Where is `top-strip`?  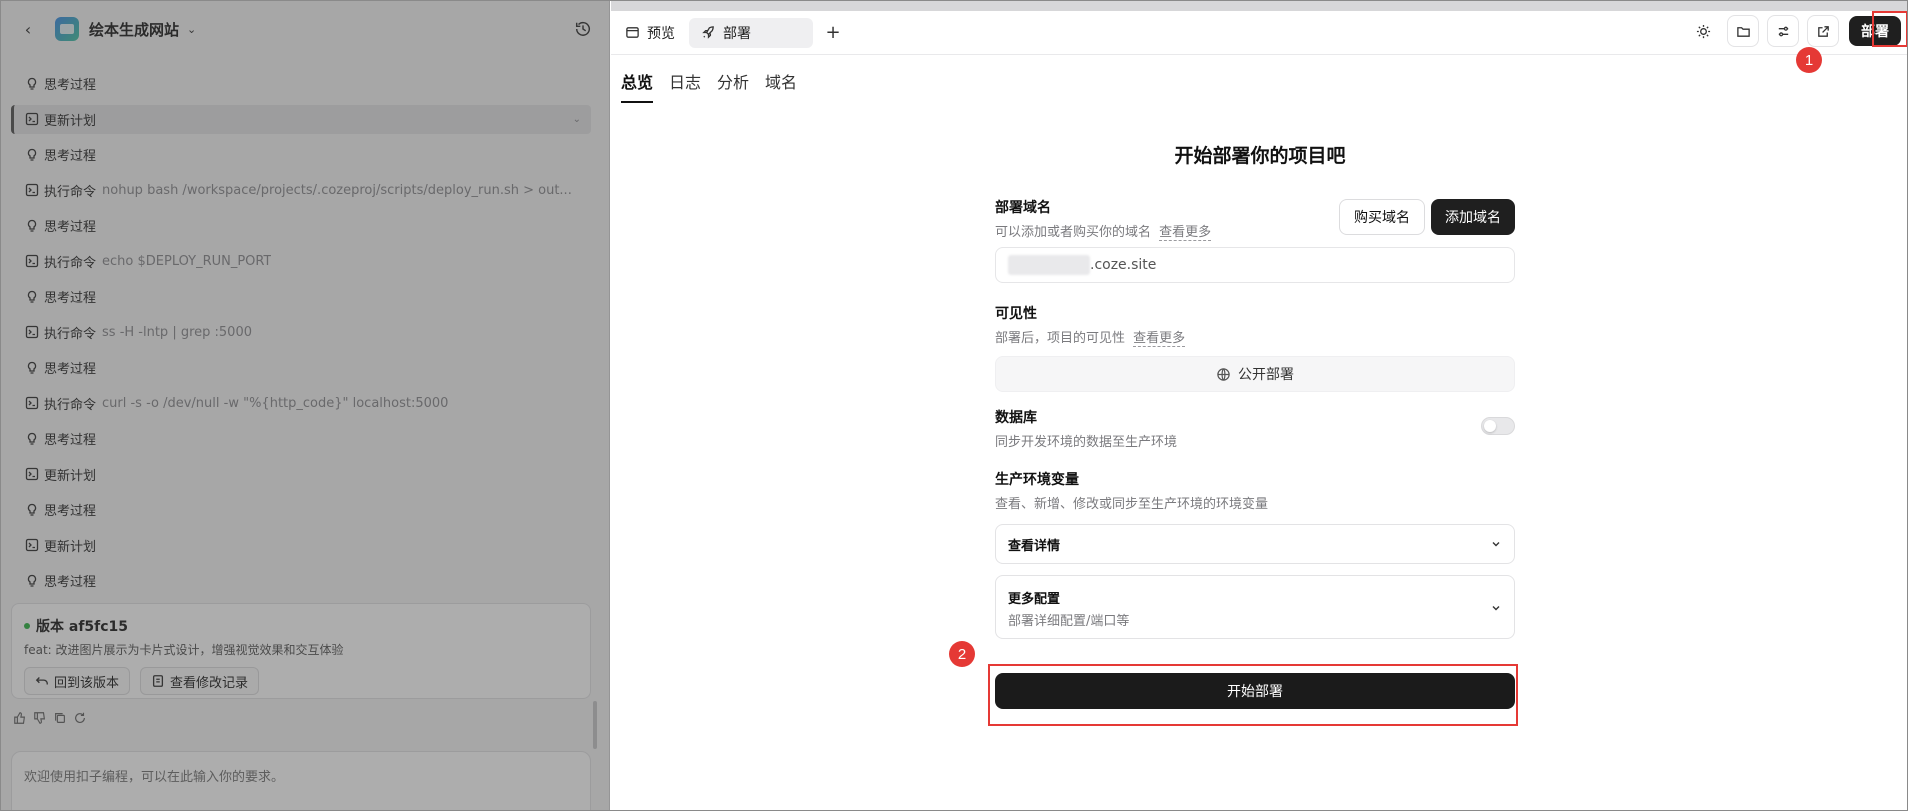
top-strip is located at coordinates (1259, 6).